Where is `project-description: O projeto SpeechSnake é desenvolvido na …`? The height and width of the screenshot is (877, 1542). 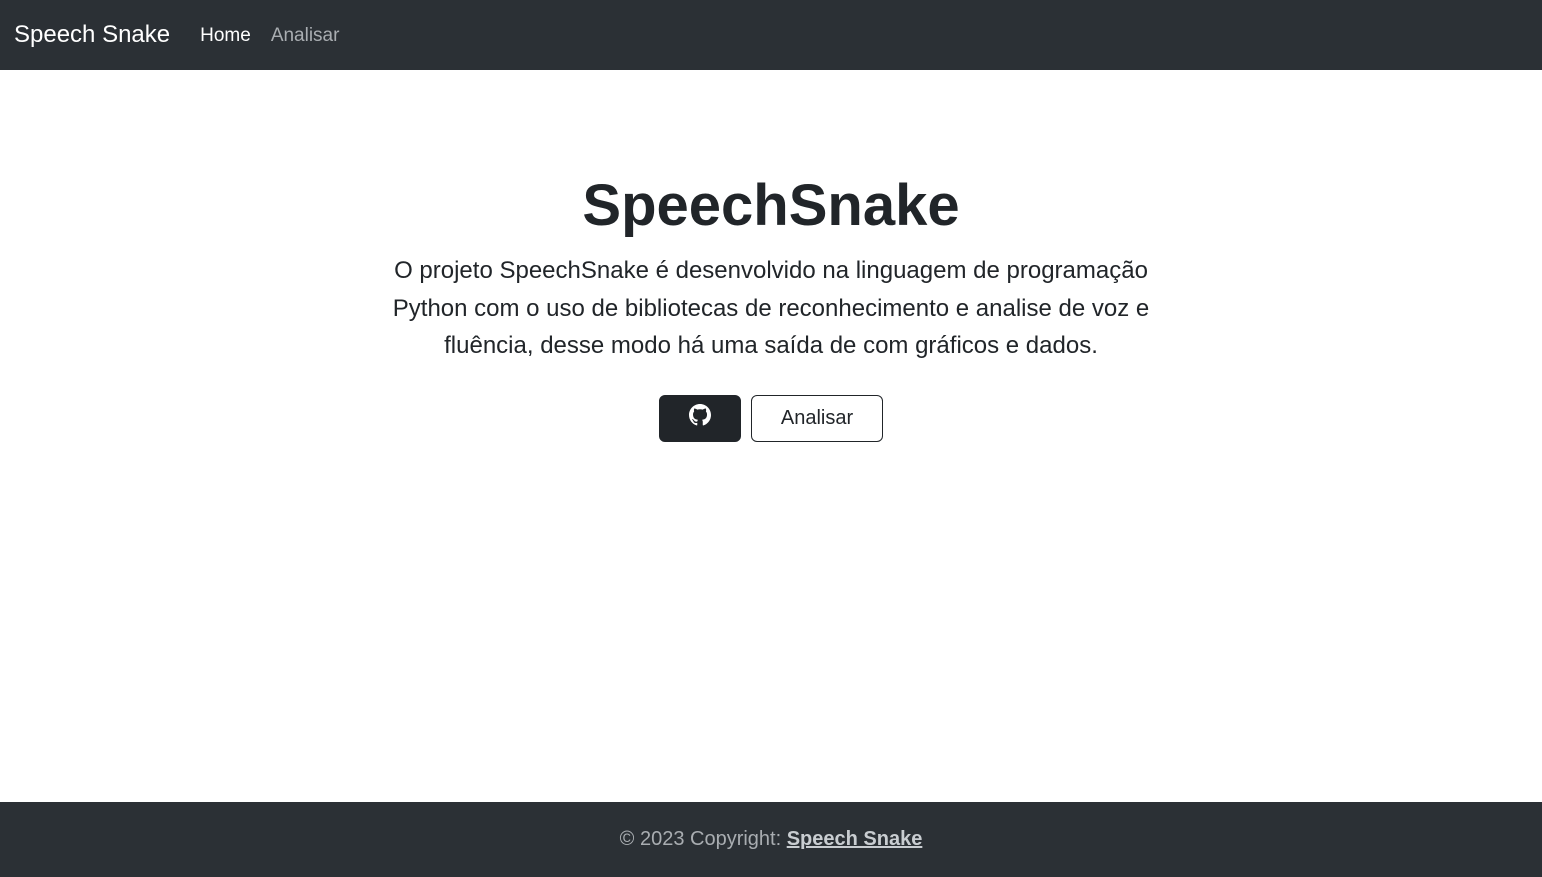
project-description: O projeto SpeechSnake é desenvolvido na … is located at coordinates (771, 308).